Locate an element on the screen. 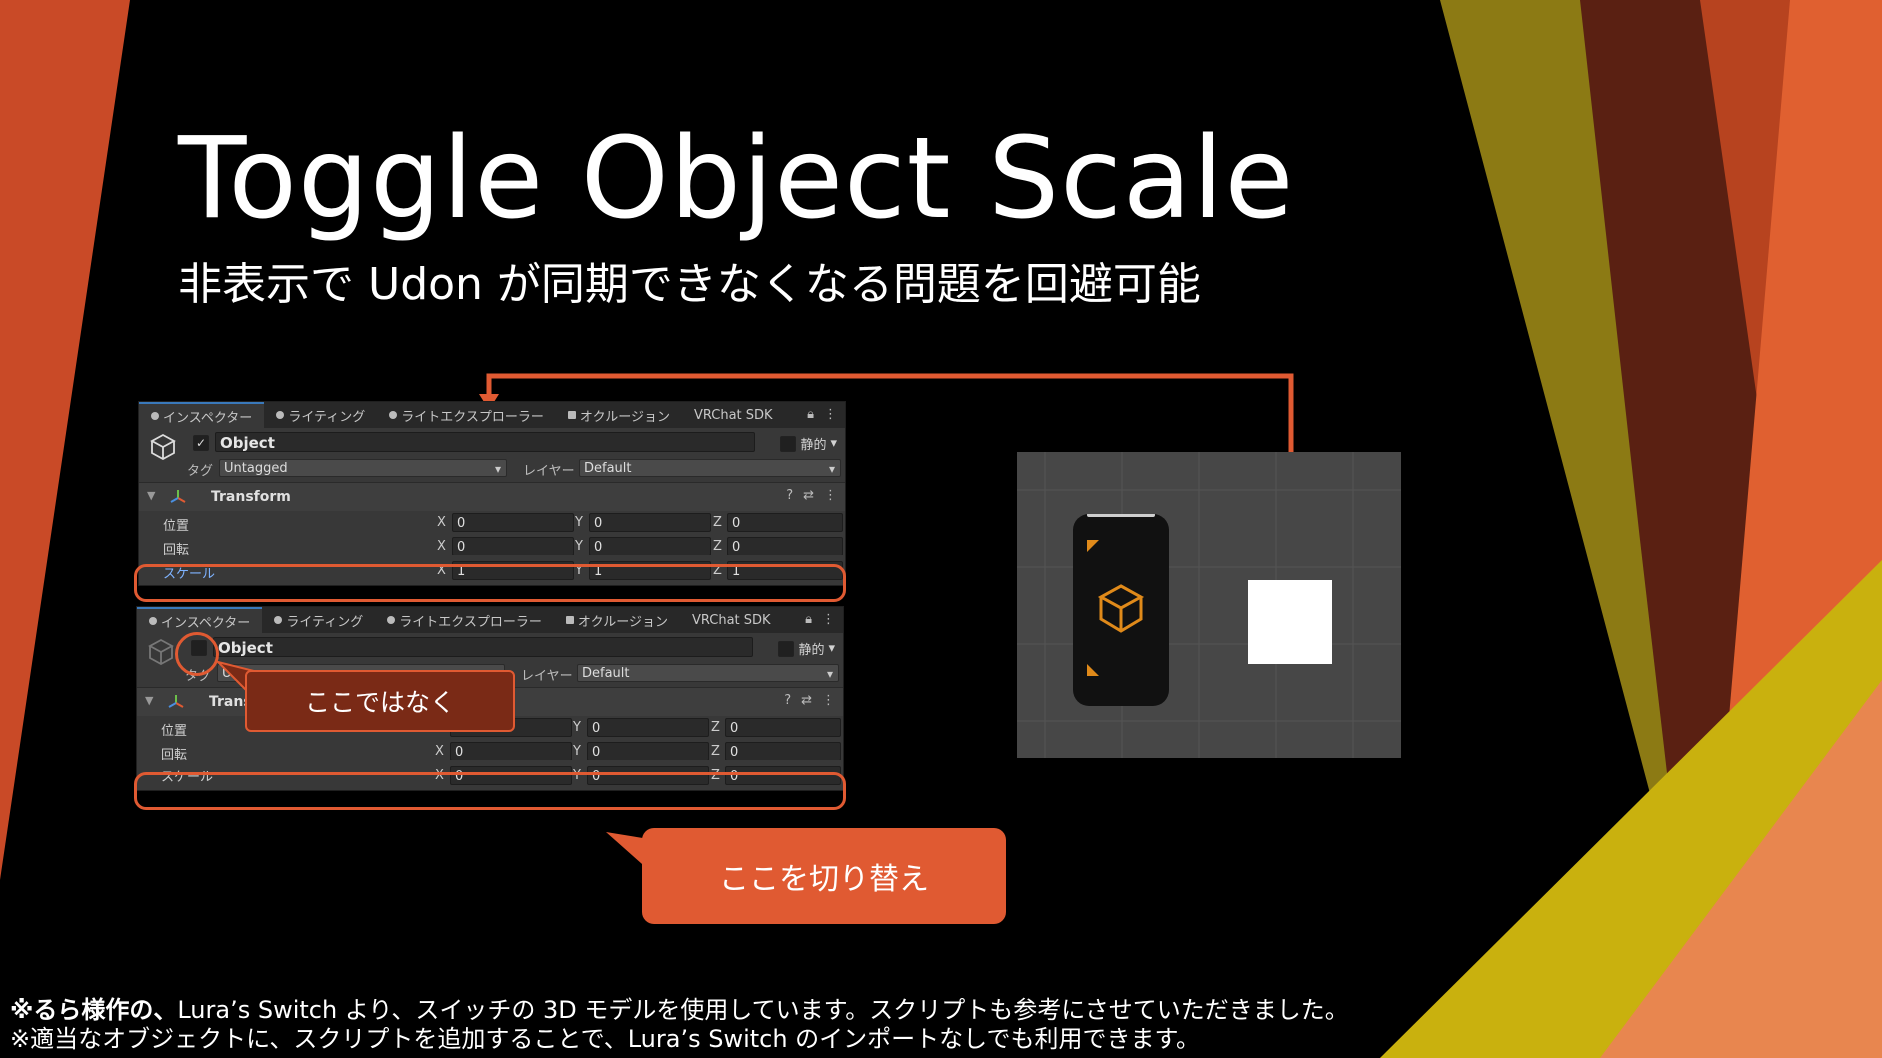 This screenshot has width=1882, height=1058. callout-toggle-here: ここを切り替え is located at coordinates (824, 876).